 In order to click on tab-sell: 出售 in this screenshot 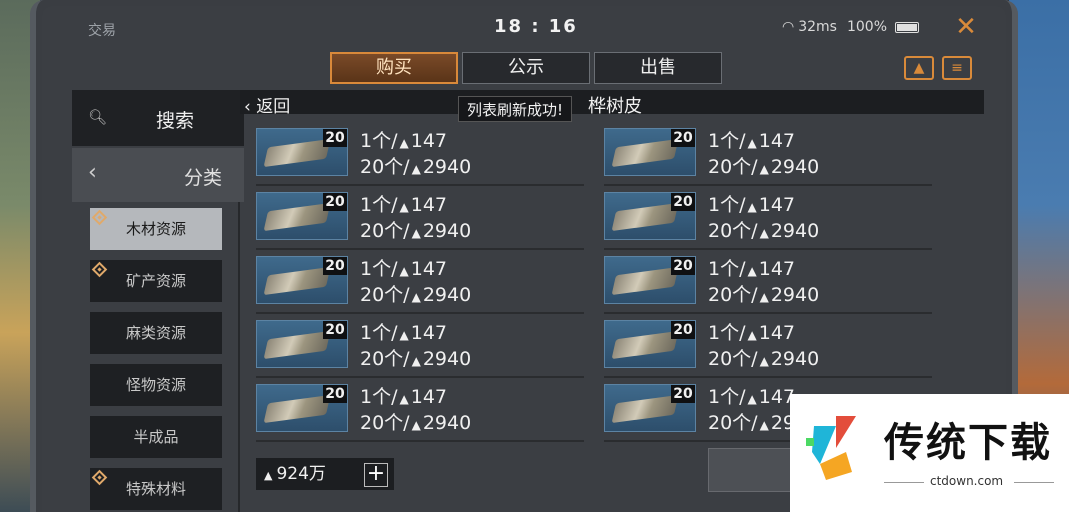, I will do `click(658, 68)`.